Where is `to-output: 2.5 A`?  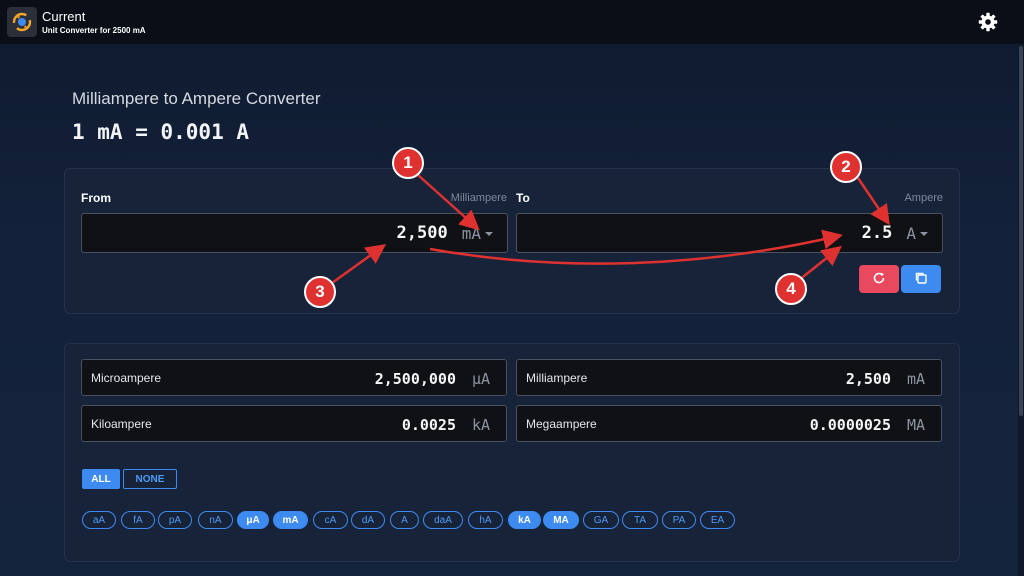 to-output: 2.5 A is located at coordinates (729, 233).